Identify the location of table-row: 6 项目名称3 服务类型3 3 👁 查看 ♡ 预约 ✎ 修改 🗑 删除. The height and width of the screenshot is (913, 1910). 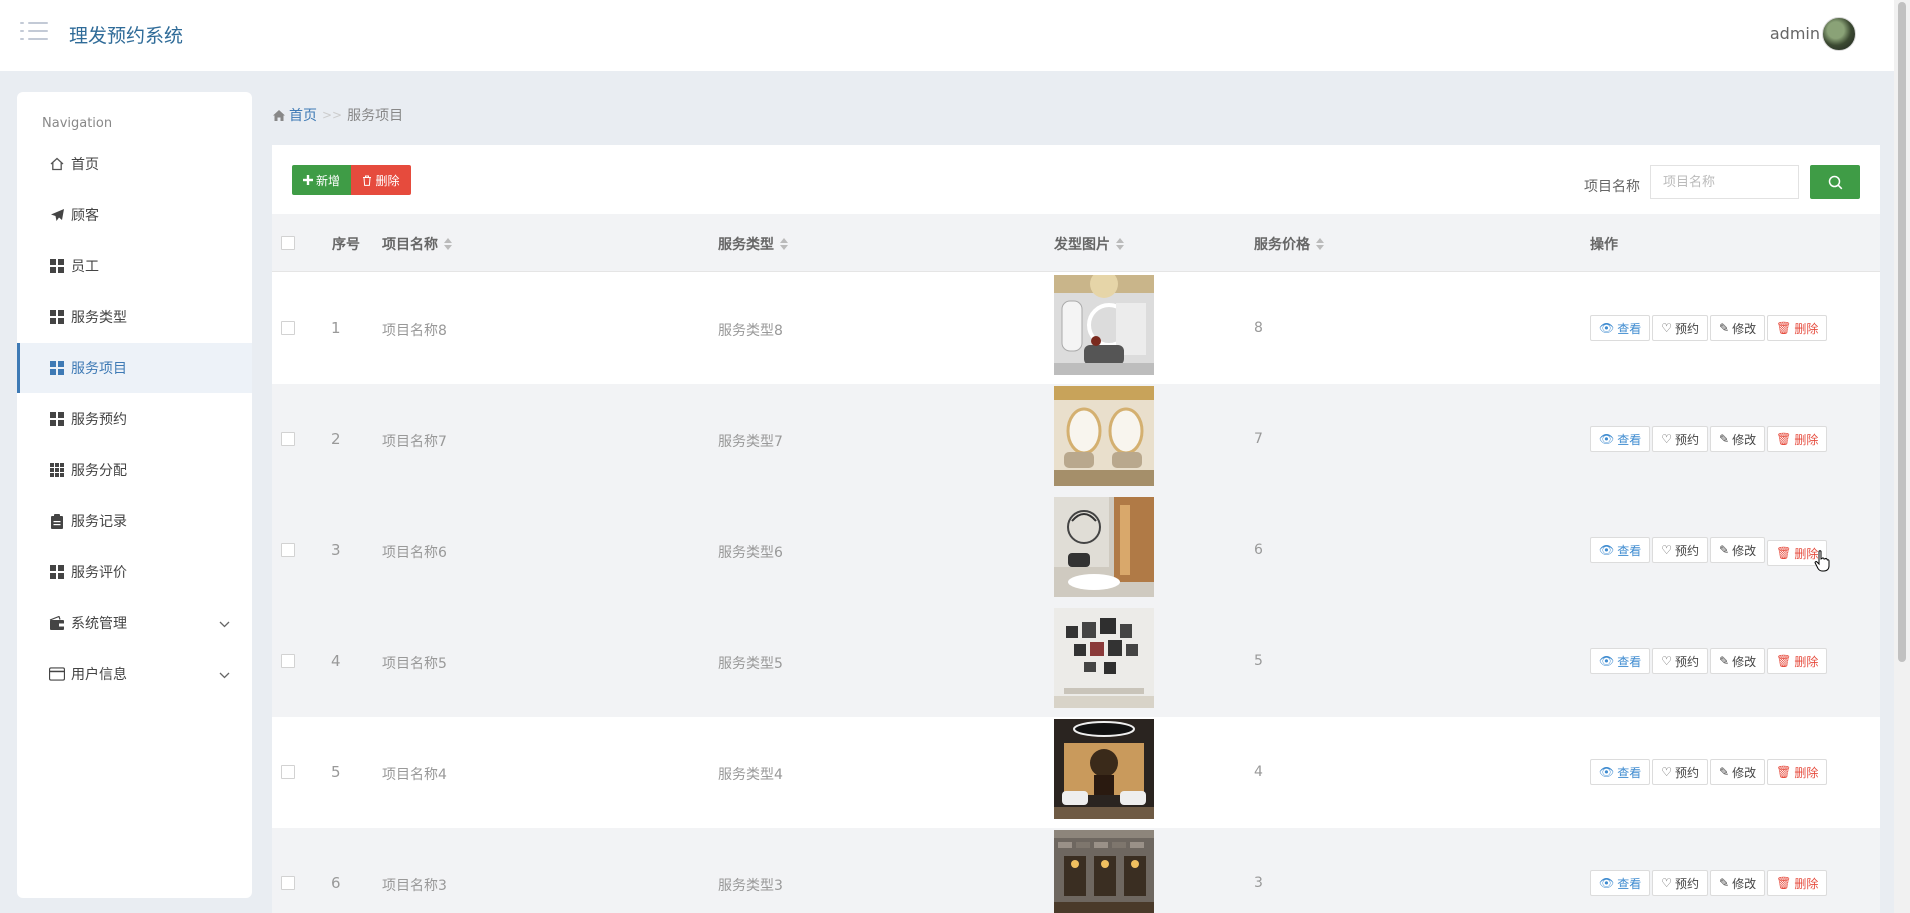
(1076, 870).